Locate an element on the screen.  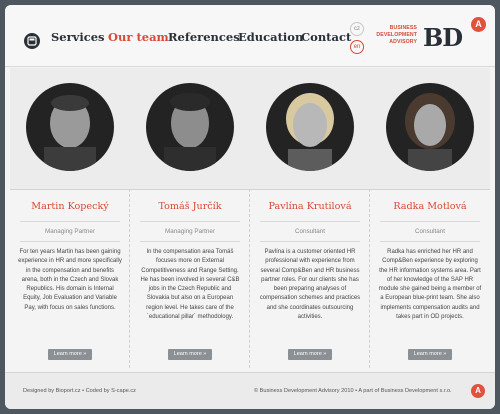
member-name: Martin Kopecký is located at coordinates (70, 206).